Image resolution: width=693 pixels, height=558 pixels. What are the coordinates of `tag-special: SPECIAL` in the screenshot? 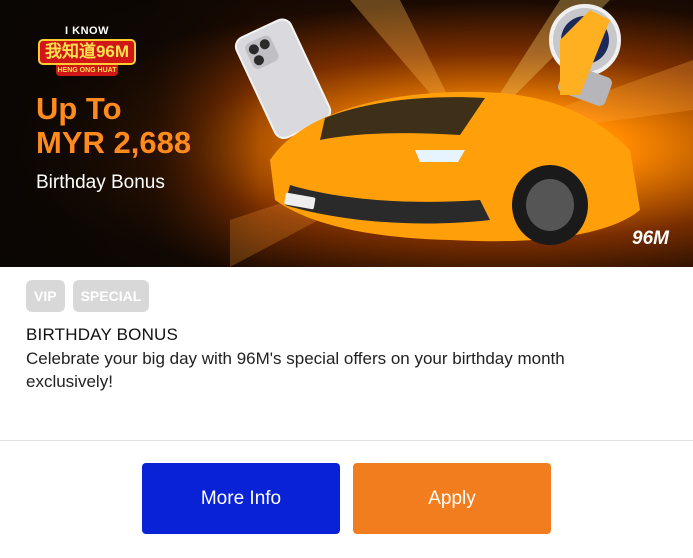 It's located at (111, 296).